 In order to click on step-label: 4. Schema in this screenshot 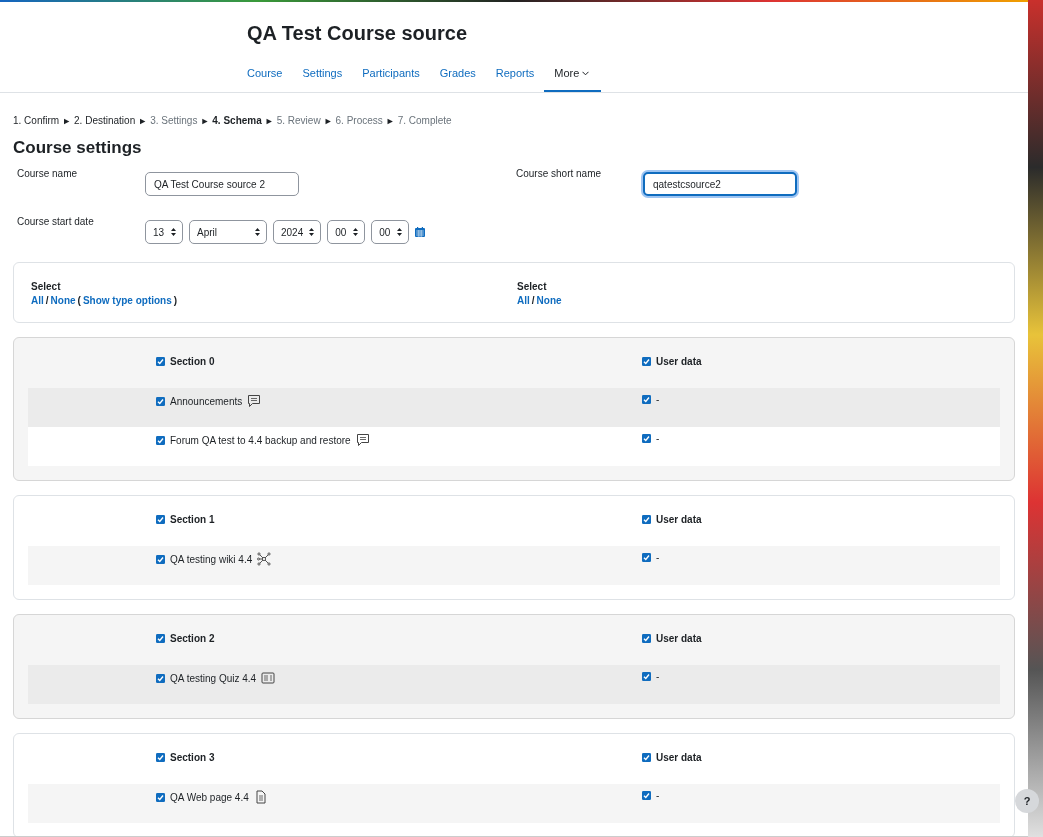, I will do `click(237, 120)`.